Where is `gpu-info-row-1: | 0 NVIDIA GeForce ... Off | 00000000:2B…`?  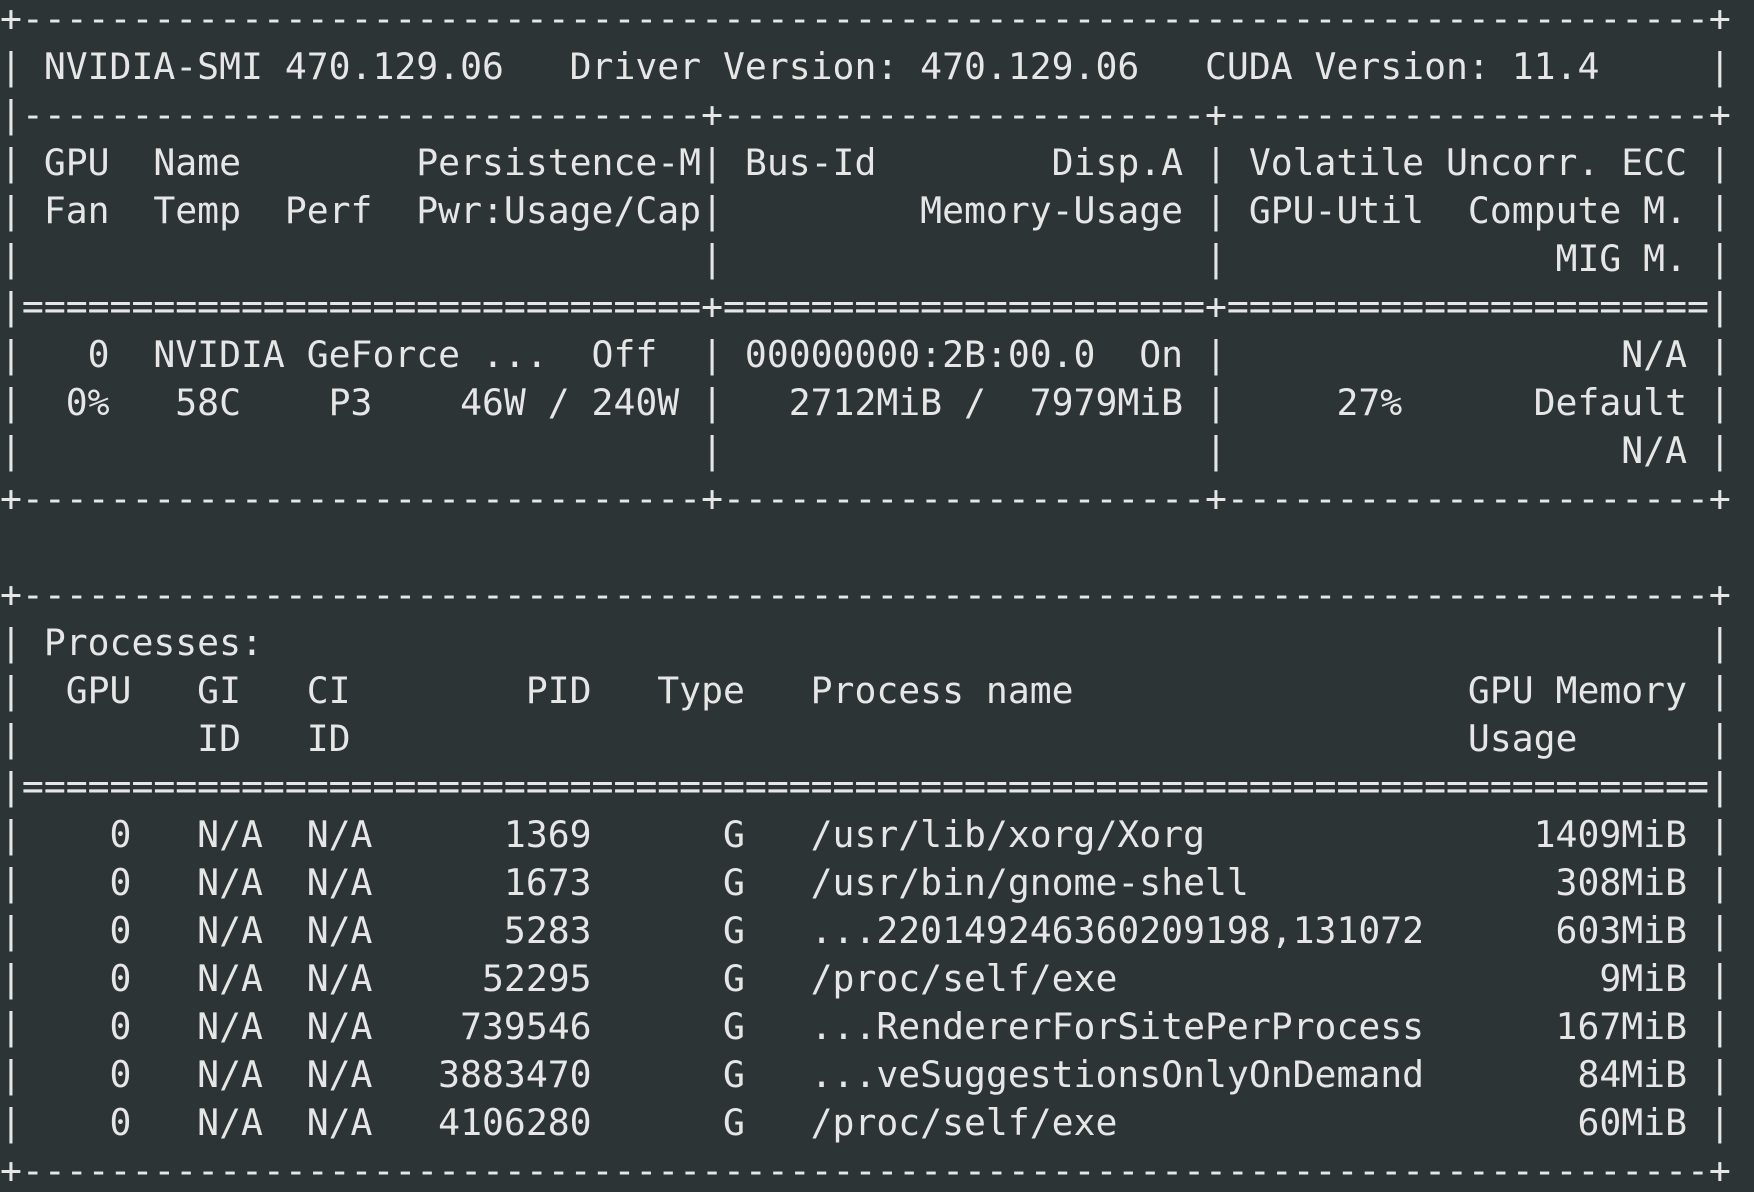
gpu-info-row-1: | 0 NVIDIA GeForce ... Off | 00000000:2B… is located at coordinates (865, 354).